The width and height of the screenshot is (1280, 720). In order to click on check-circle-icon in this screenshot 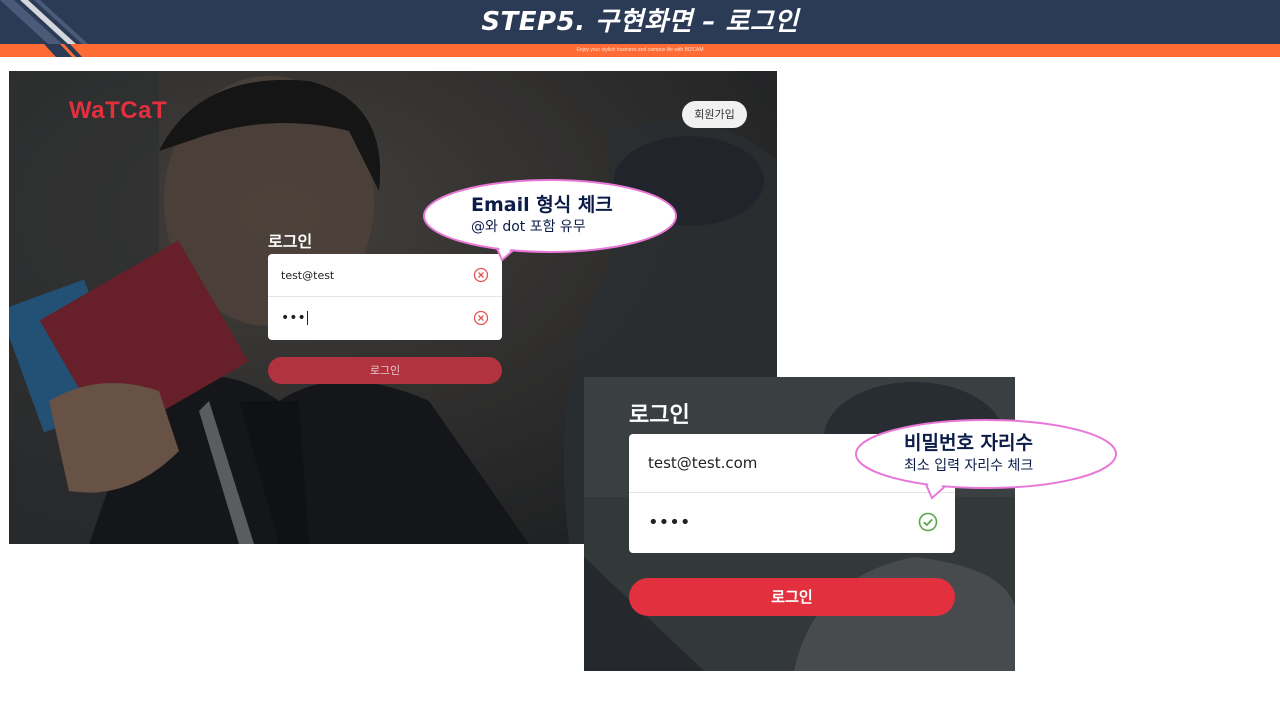, I will do `click(928, 522)`.